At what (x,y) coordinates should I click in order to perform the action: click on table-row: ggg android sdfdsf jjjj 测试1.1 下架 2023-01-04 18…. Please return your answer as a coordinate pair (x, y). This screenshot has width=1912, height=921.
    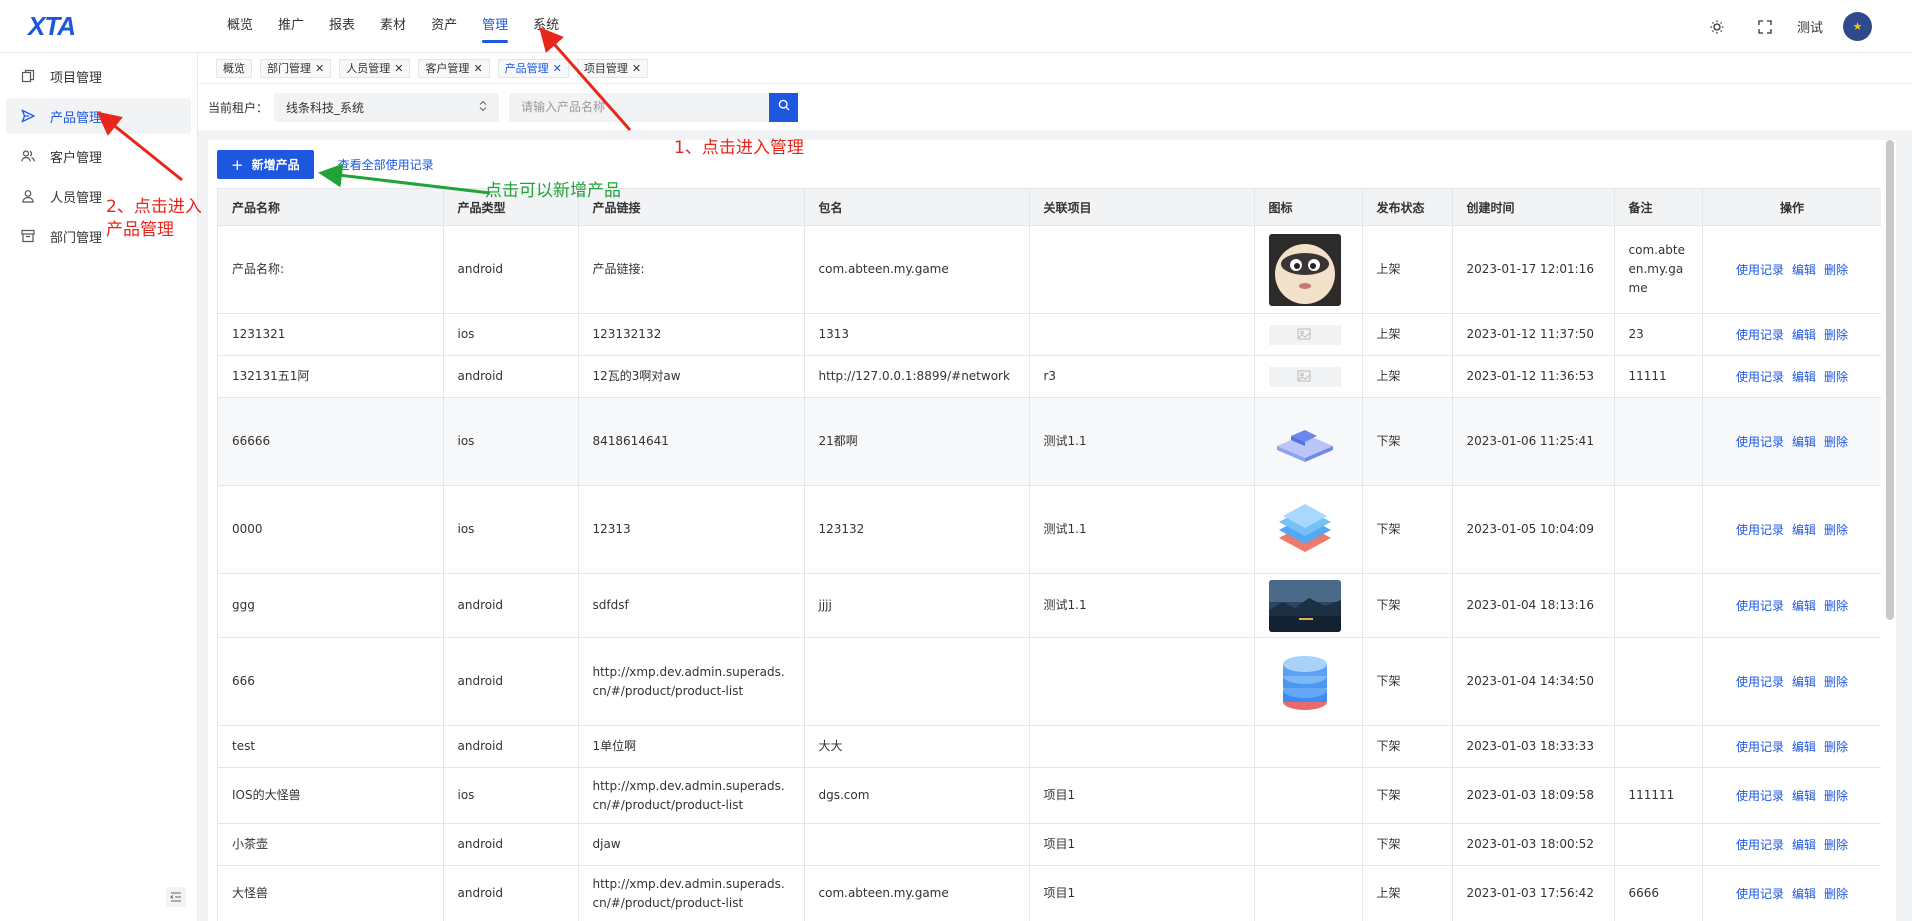
    Looking at the image, I should click on (1049, 605).